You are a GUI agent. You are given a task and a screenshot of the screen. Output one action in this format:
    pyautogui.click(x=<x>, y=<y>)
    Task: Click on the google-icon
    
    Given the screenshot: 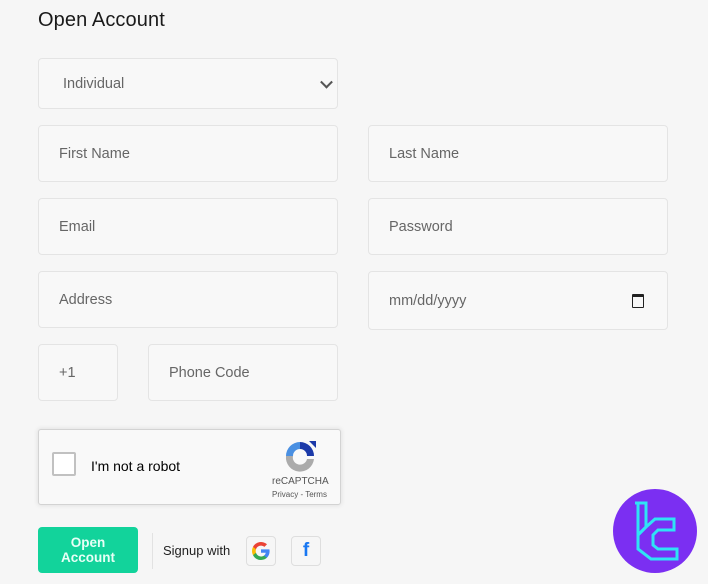 What is the action you would take?
    pyautogui.click(x=261, y=551)
    